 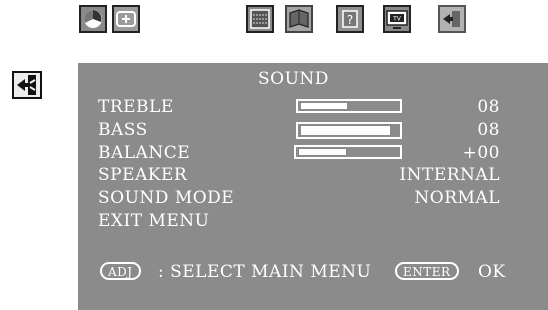 I want to click on balance-label: BALANCE, so click(x=144, y=153).